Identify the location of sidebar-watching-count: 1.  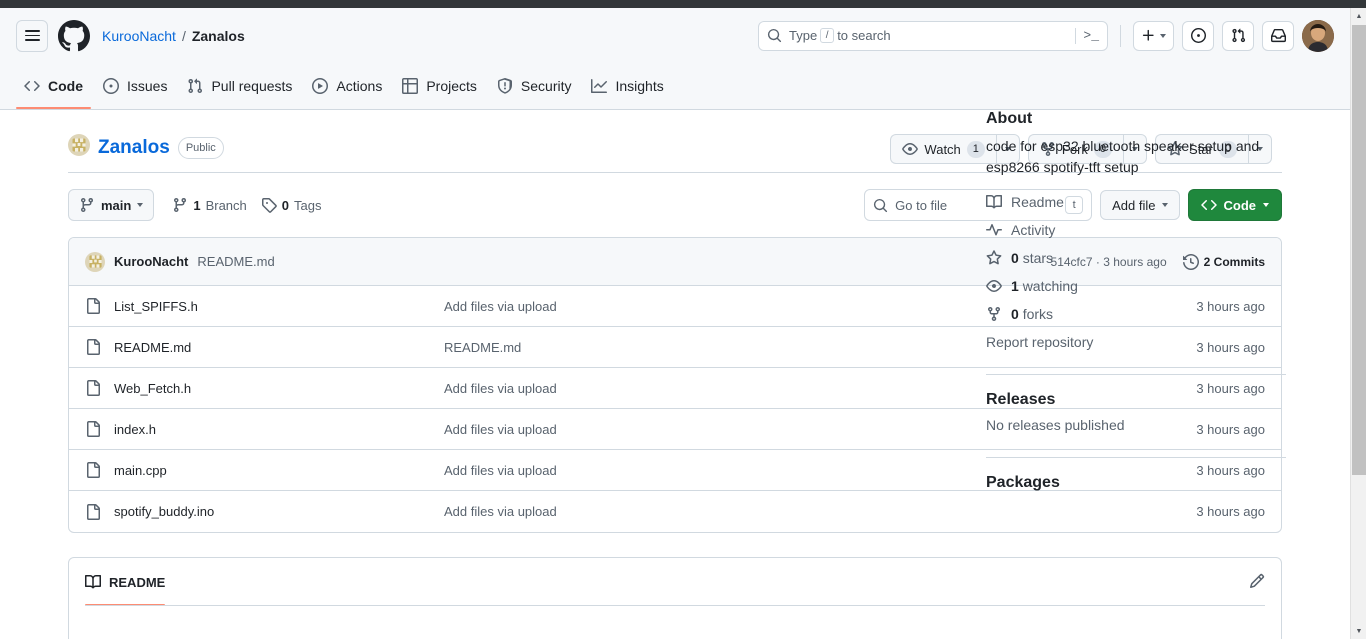
(1015, 286).